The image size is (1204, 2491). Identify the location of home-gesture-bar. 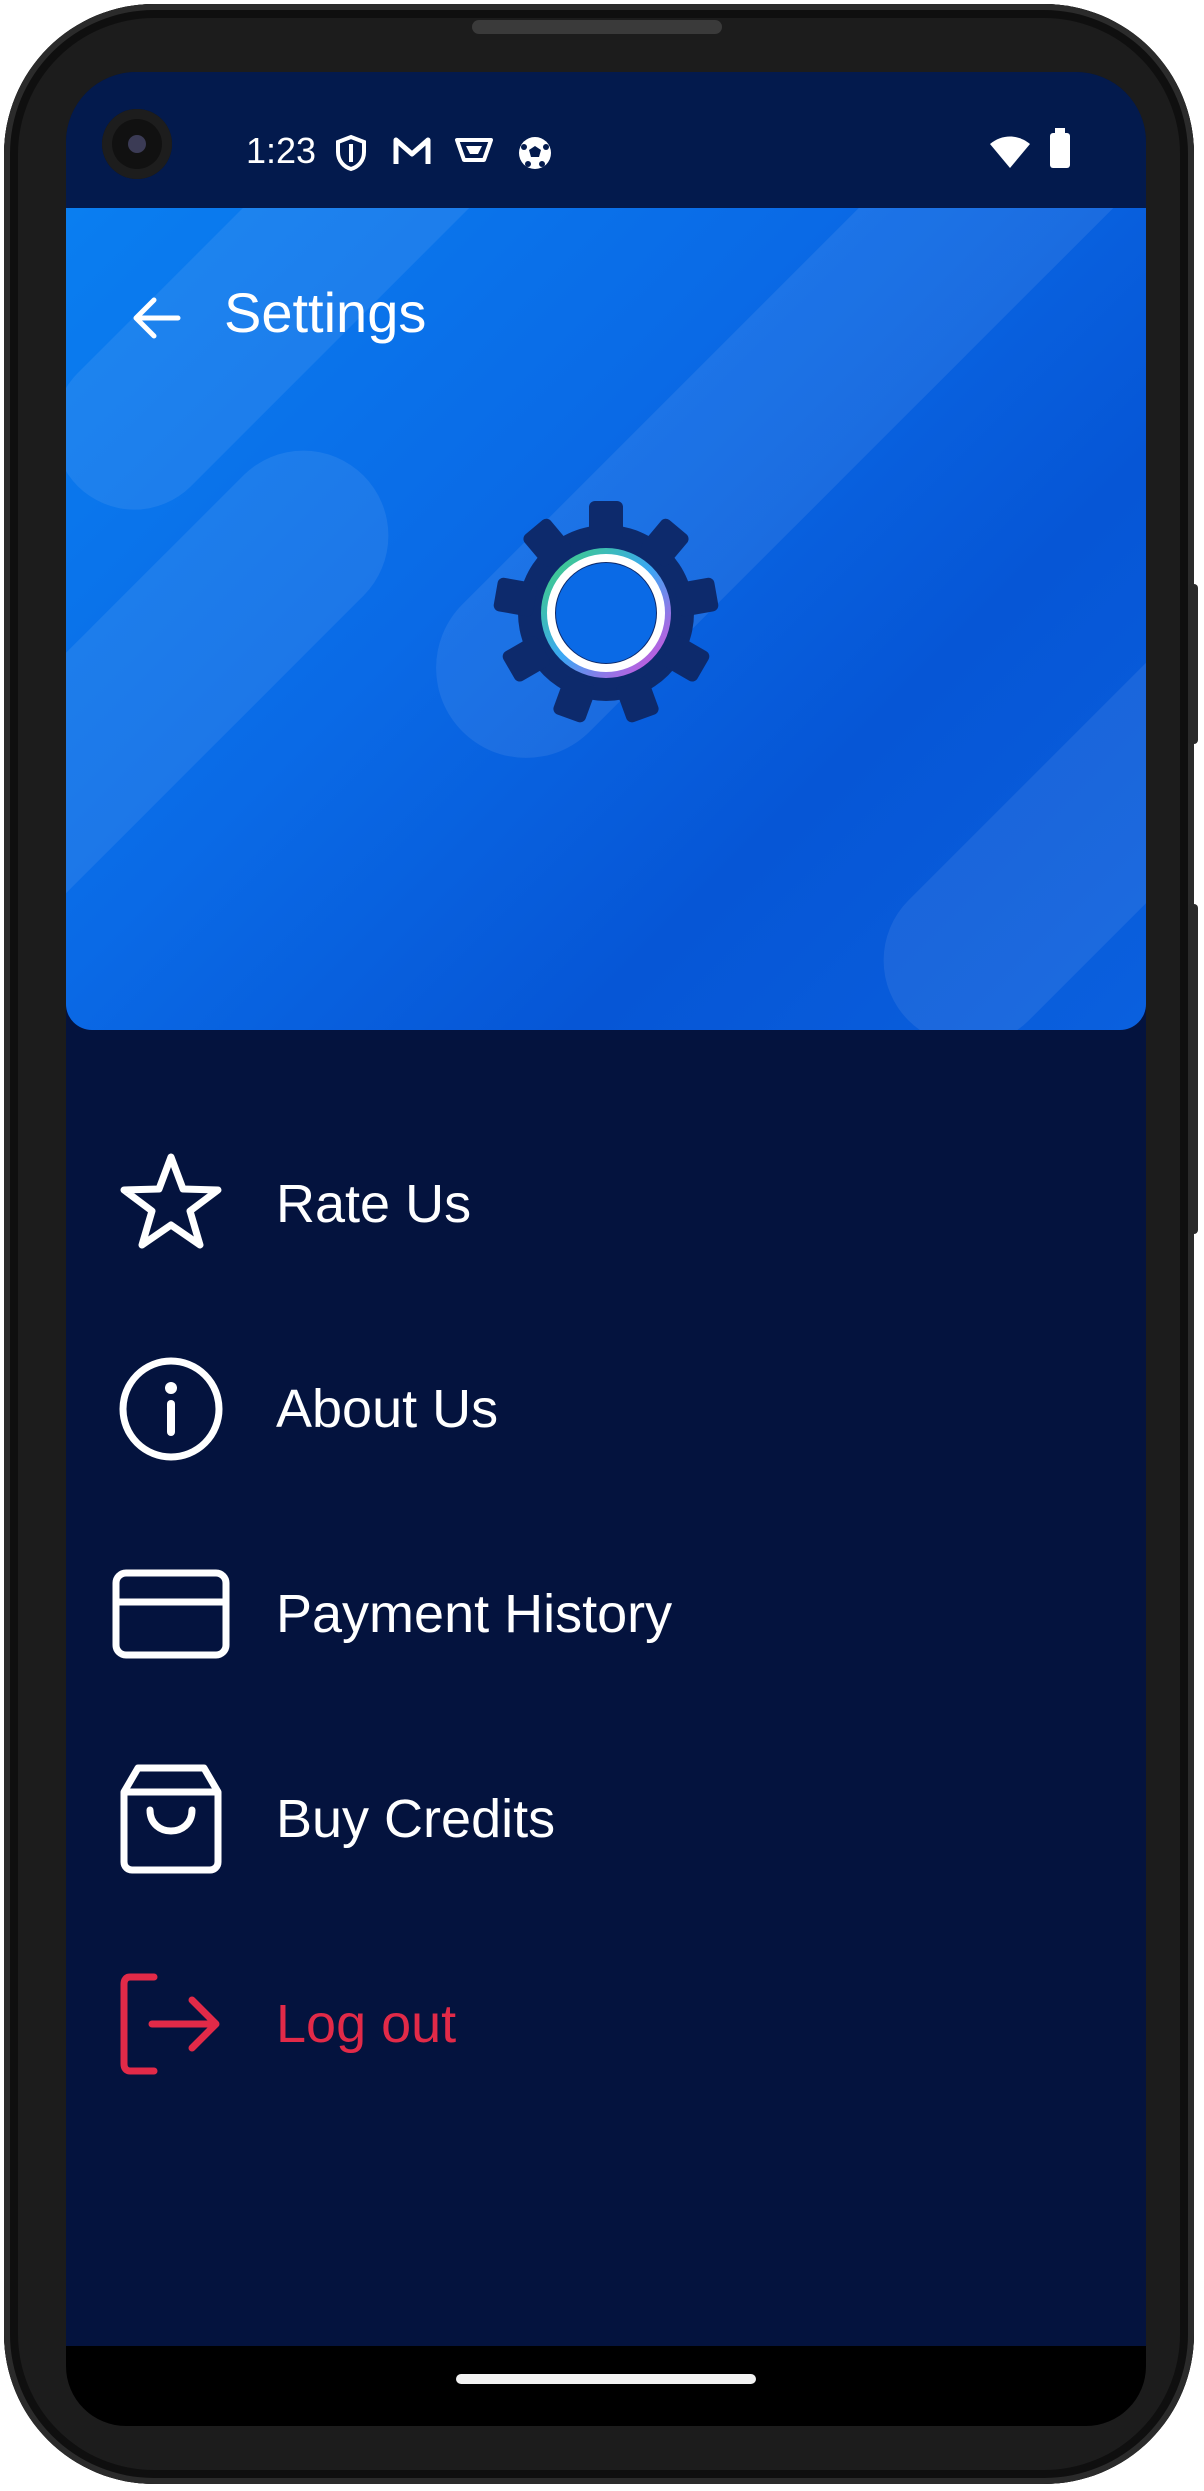
(606, 2379).